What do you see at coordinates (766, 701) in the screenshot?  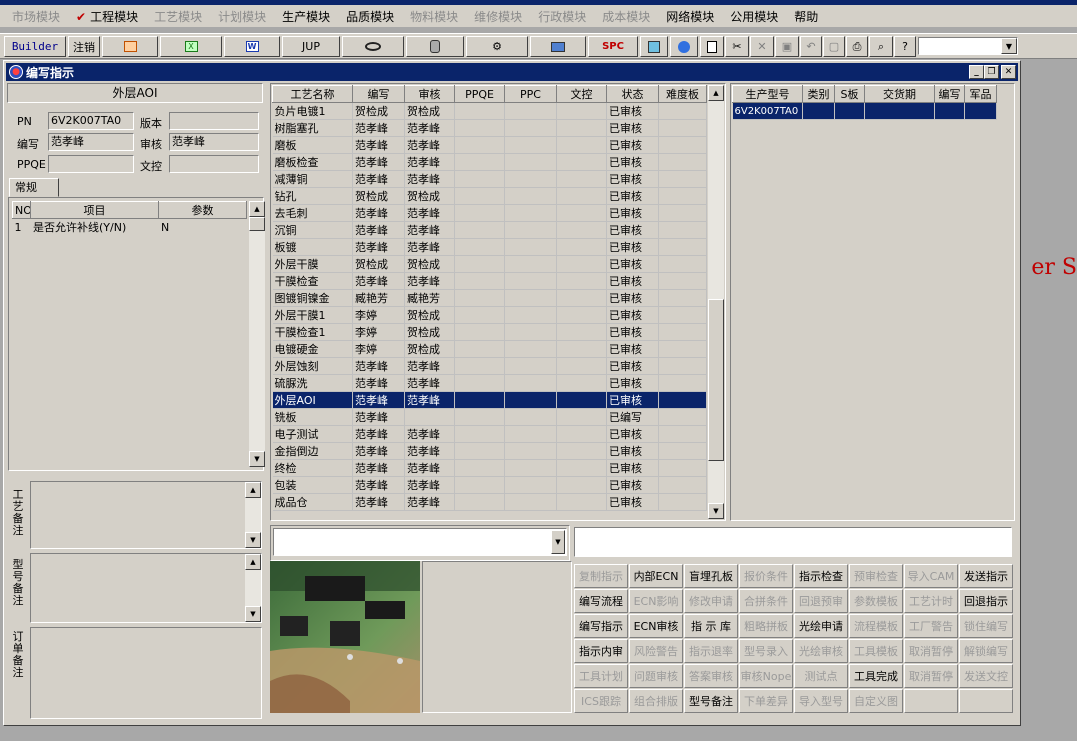 I see `action-button: 下单差异` at bounding box center [766, 701].